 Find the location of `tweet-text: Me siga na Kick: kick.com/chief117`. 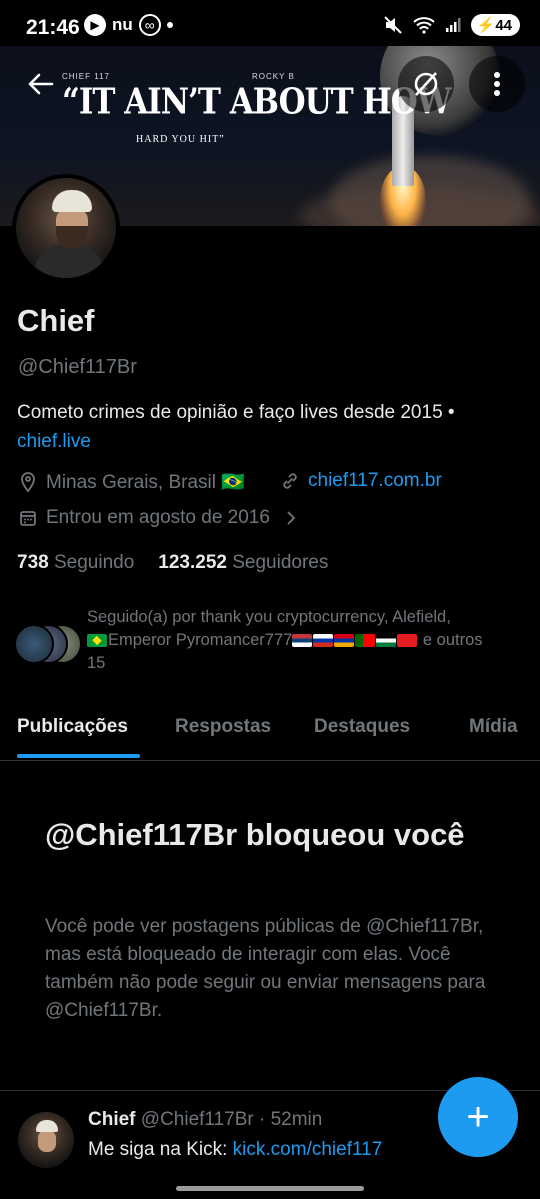

tweet-text: Me siga na Kick: kick.com/chief117 is located at coordinates (235, 1150).